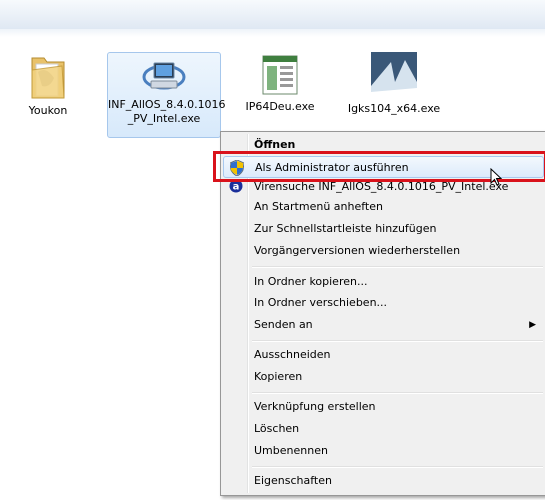  I want to click on file-label-line1: INF_AllOS_8.4.0.1016, so click(167, 104).